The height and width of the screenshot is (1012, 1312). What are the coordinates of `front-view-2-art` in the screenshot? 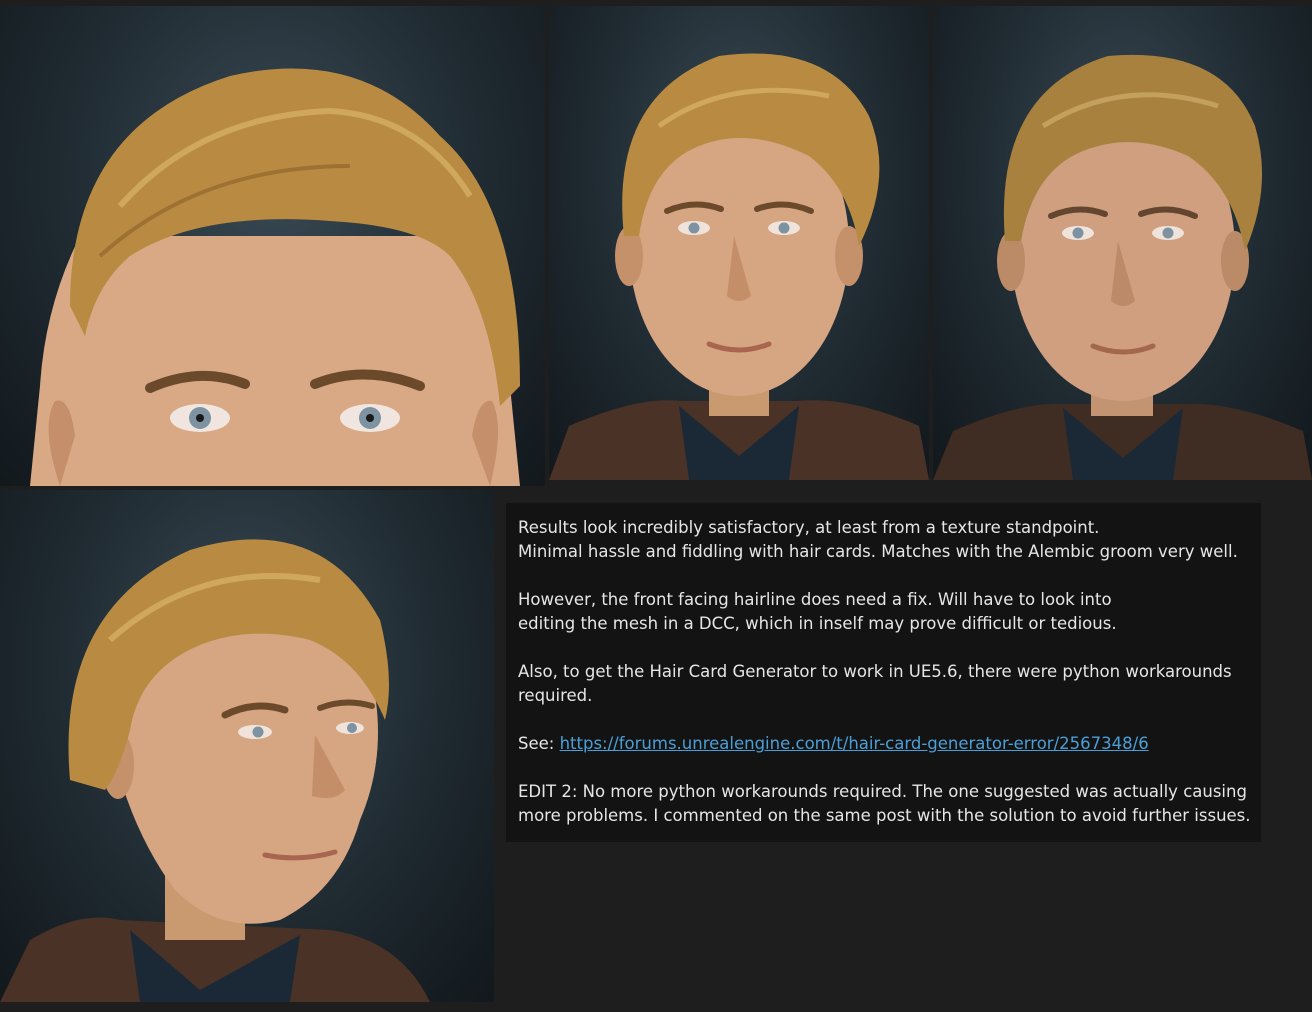 It's located at (1122, 267).